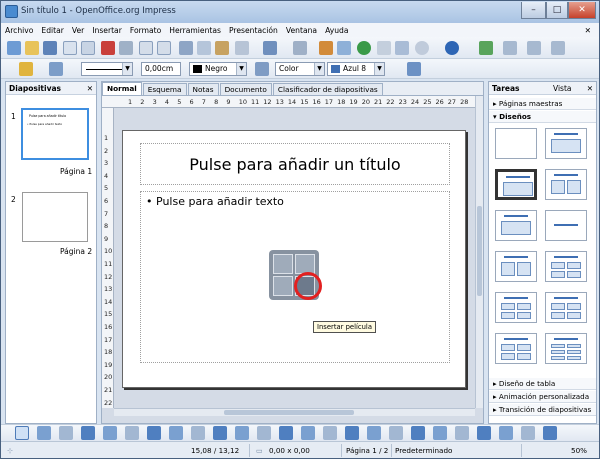  I want to click on close-window-button: ✕, so click(582, 10).